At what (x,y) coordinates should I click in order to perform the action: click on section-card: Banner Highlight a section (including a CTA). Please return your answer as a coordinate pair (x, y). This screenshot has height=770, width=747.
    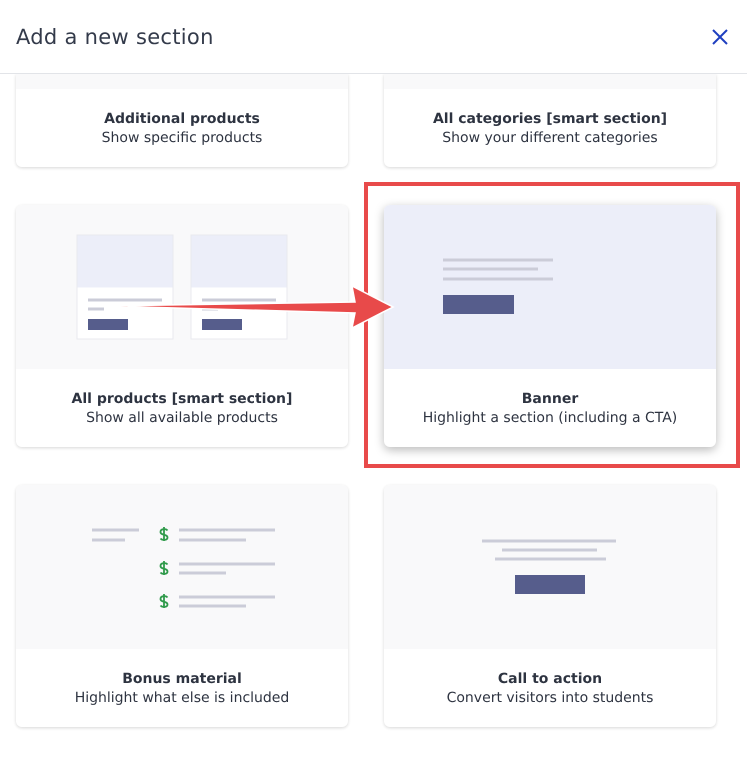
    Looking at the image, I should click on (550, 326).